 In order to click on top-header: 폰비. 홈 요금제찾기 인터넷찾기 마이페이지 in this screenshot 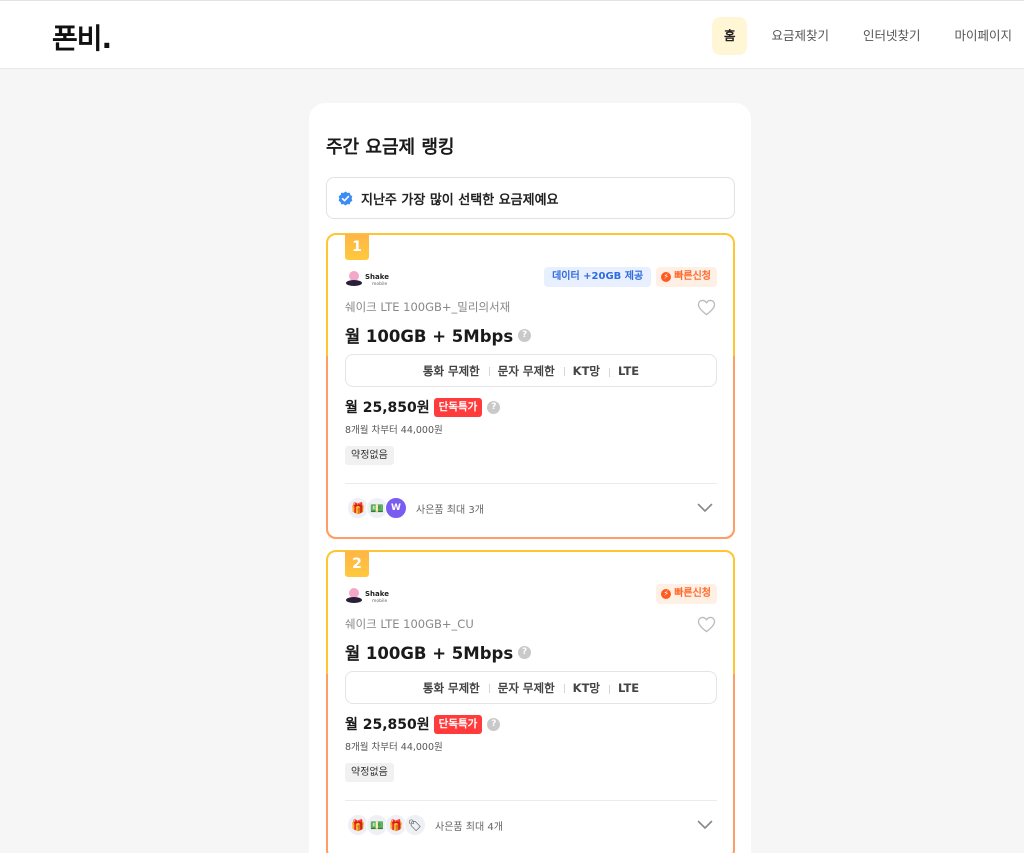, I will do `click(512, 34)`.